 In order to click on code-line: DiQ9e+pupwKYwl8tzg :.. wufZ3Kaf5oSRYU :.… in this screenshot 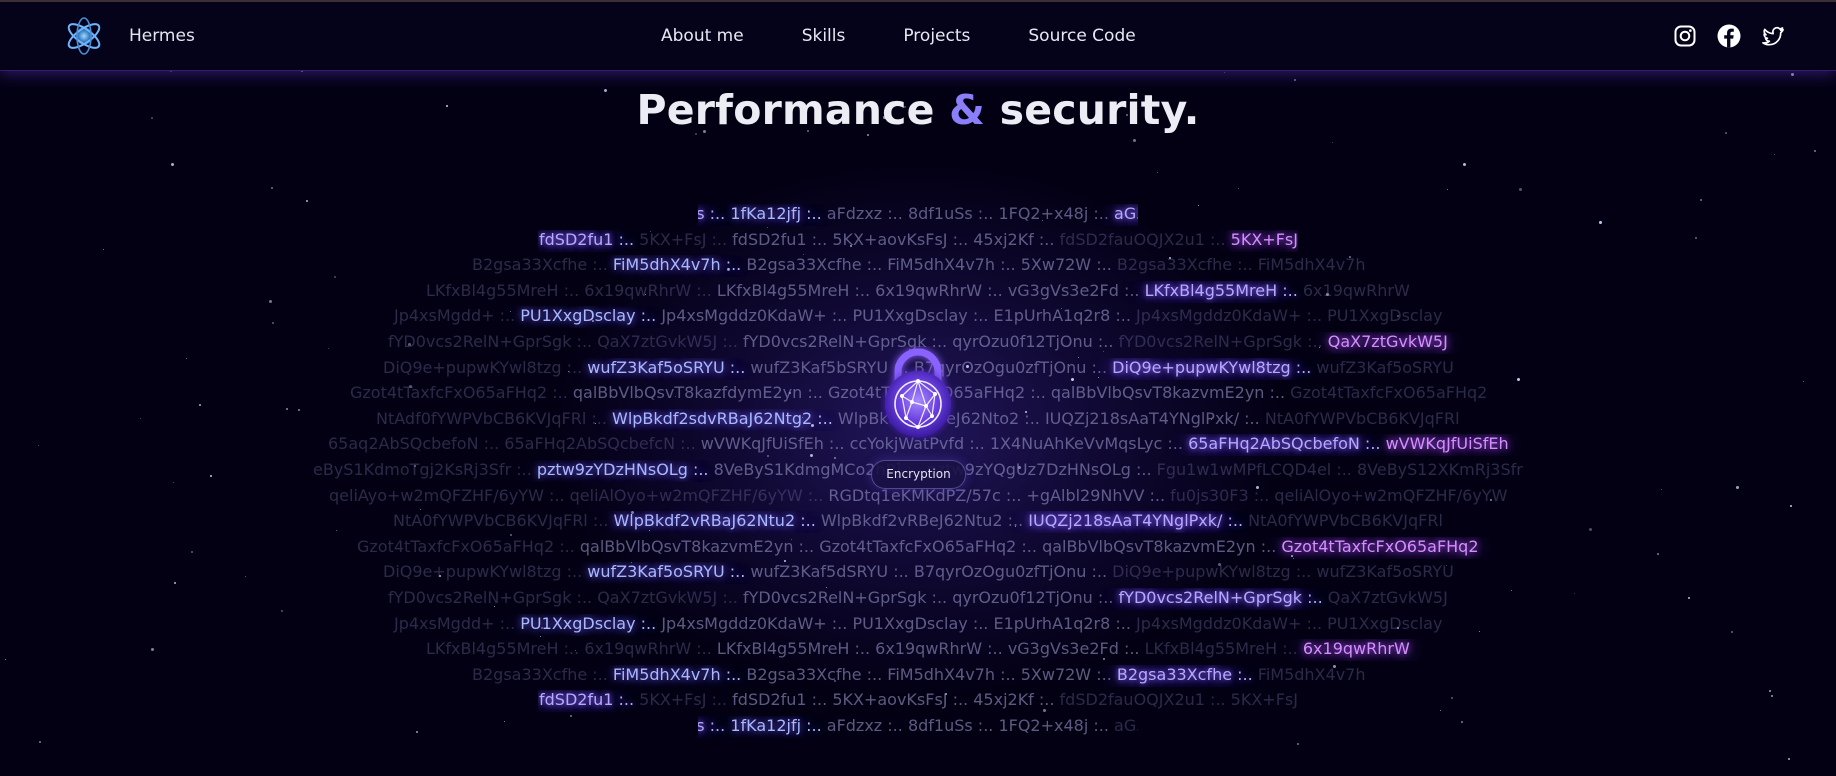, I will do `click(918, 573)`.